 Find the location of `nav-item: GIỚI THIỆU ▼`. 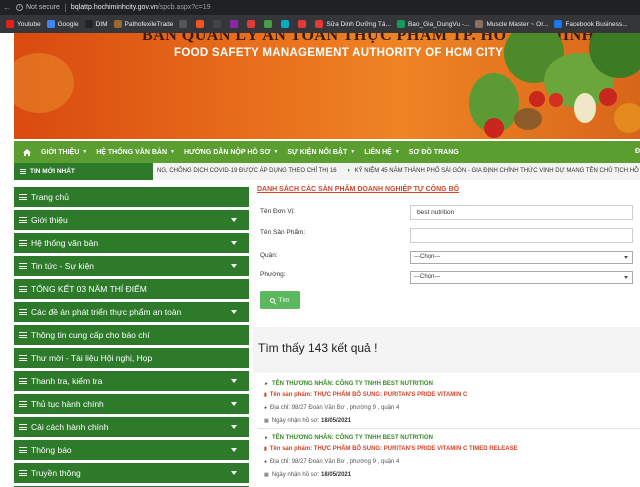

nav-item: GIỚI THIỆU ▼ is located at coordinates (64, 152).